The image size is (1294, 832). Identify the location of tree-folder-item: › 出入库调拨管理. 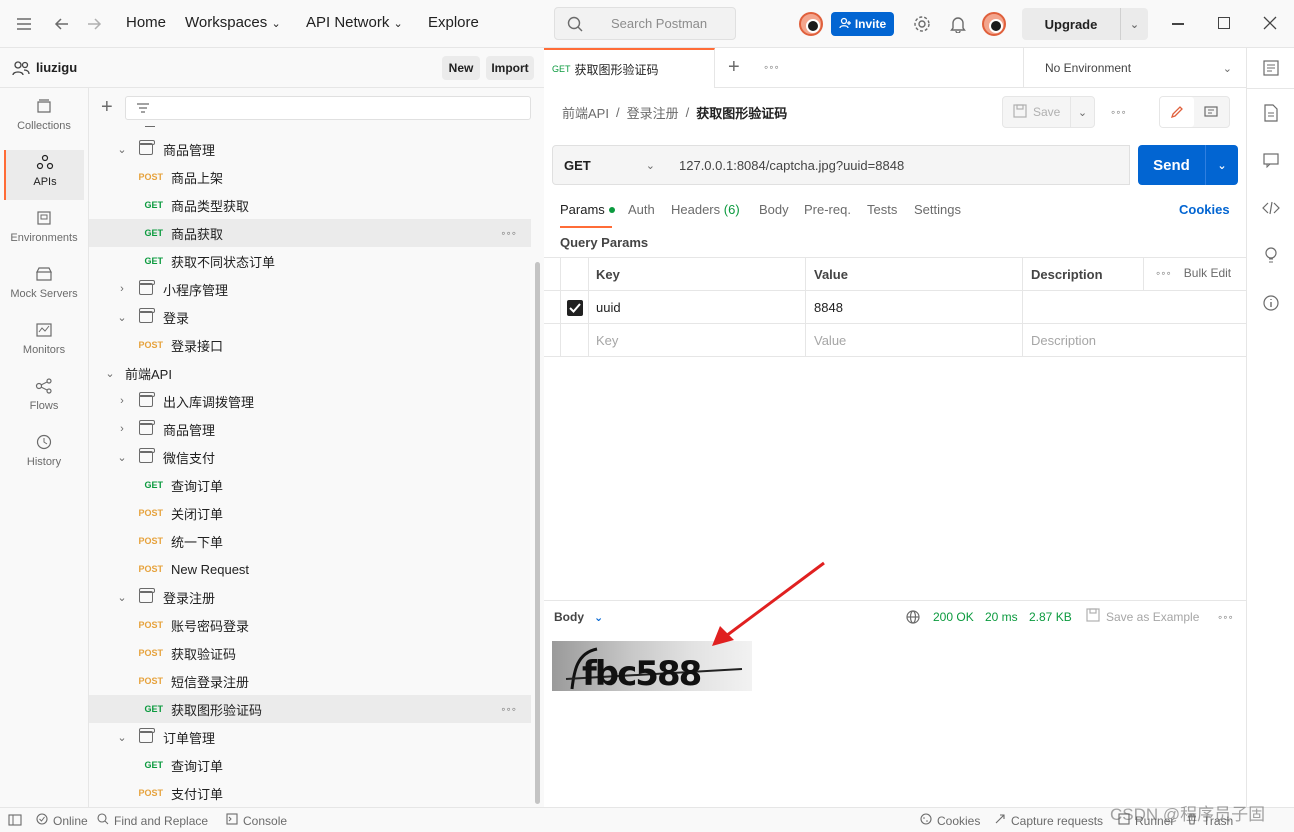
(310, 401).